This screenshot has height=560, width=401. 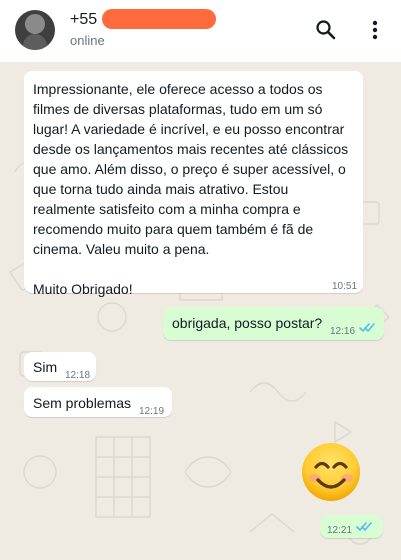 What do you see at coordinates (78, 375) in the screenshot?
I see `message-time: 12:18` at bounding box center [78, 375].